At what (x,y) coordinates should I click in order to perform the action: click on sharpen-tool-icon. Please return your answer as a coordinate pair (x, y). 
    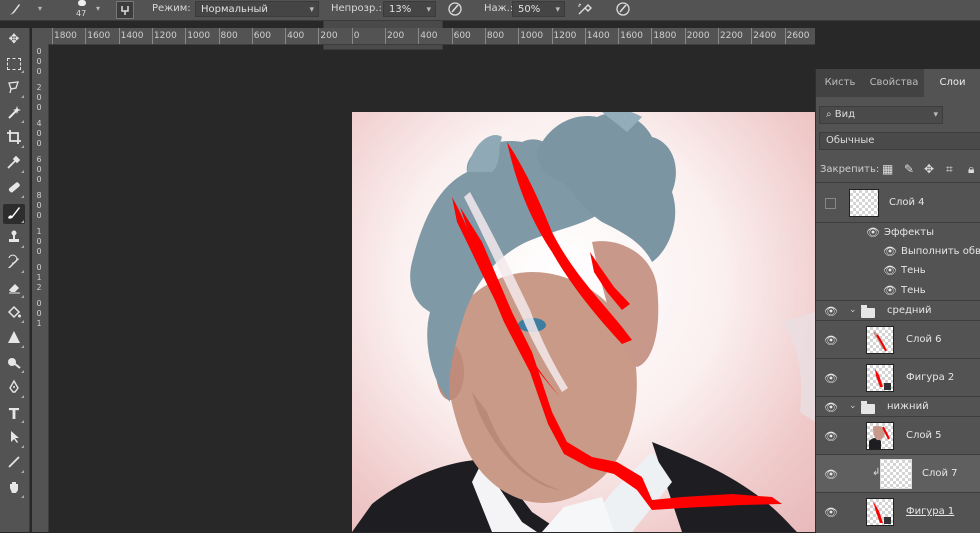
    Looking at the image, I should click on (14, 339).